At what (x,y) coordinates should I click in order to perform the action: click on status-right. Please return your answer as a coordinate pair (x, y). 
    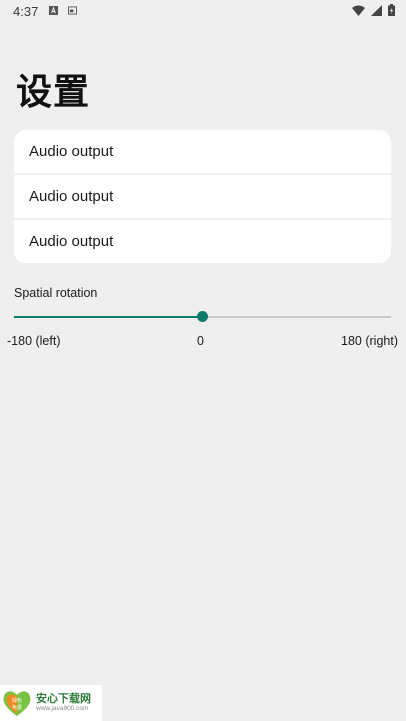
    Looking at the image, I should click on (373, 10).